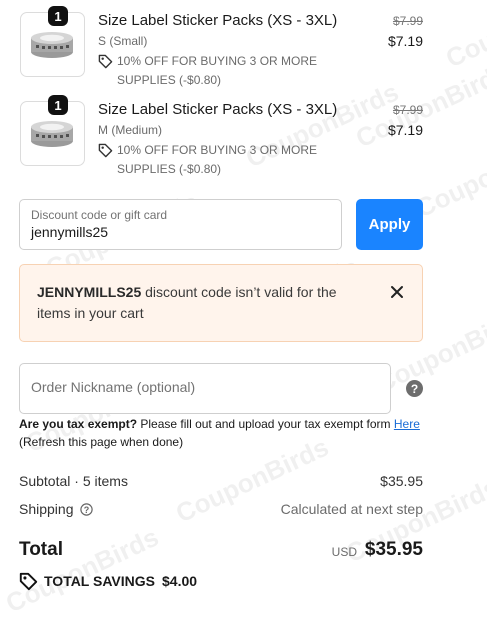 Image resolution: width=487 pixels, height=619 pixels. What do you see at coordinates (99, 215) in the screenshot?
I see `discount-code-label: Discount code or gift card` at bounding box center [99, 215].